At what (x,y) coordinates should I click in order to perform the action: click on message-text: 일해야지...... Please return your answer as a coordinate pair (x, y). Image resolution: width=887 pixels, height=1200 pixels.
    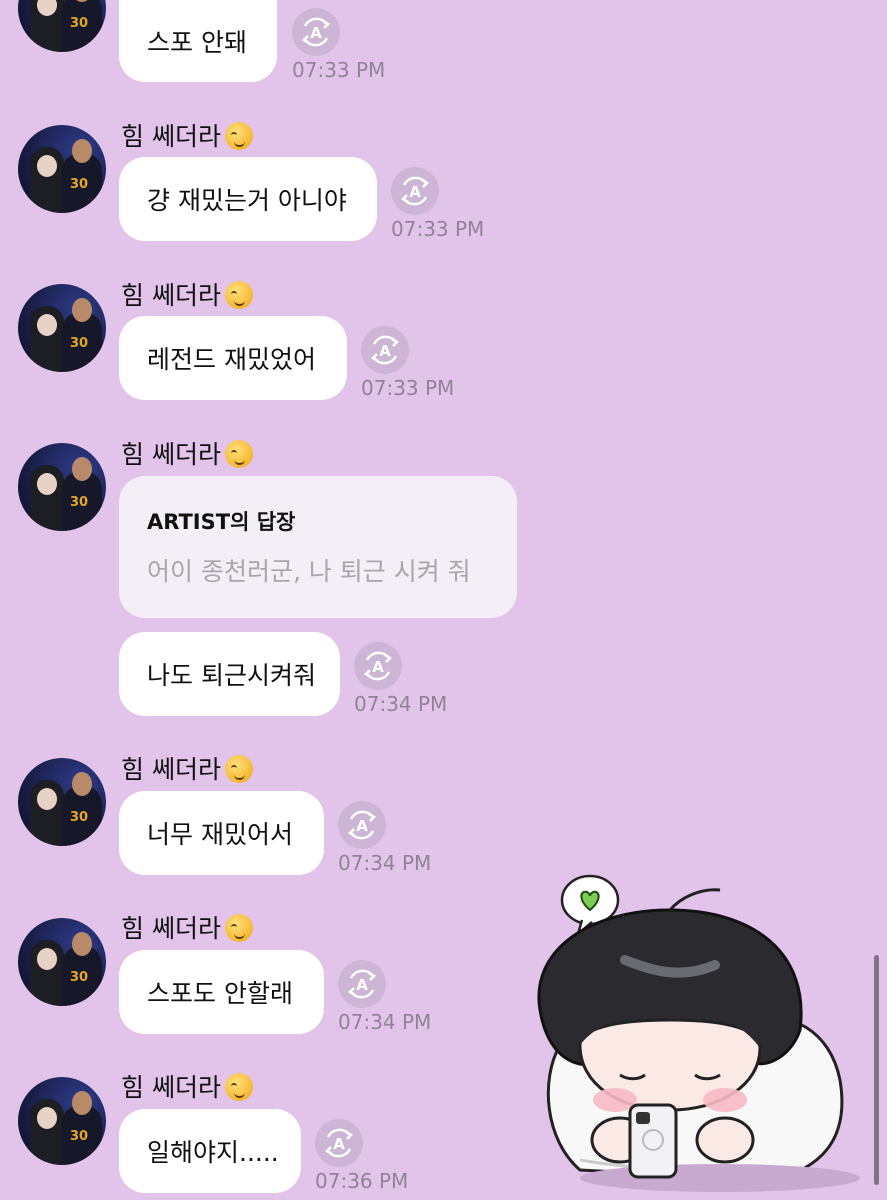
    Looking at the image, I should click on (213, 1152).